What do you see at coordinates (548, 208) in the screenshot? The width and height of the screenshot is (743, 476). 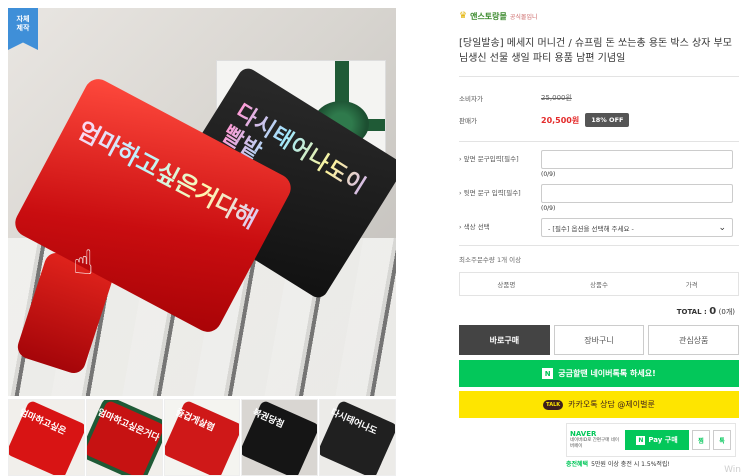 I see `back-text-count: (0/9)` at bounding box center [548, 208].